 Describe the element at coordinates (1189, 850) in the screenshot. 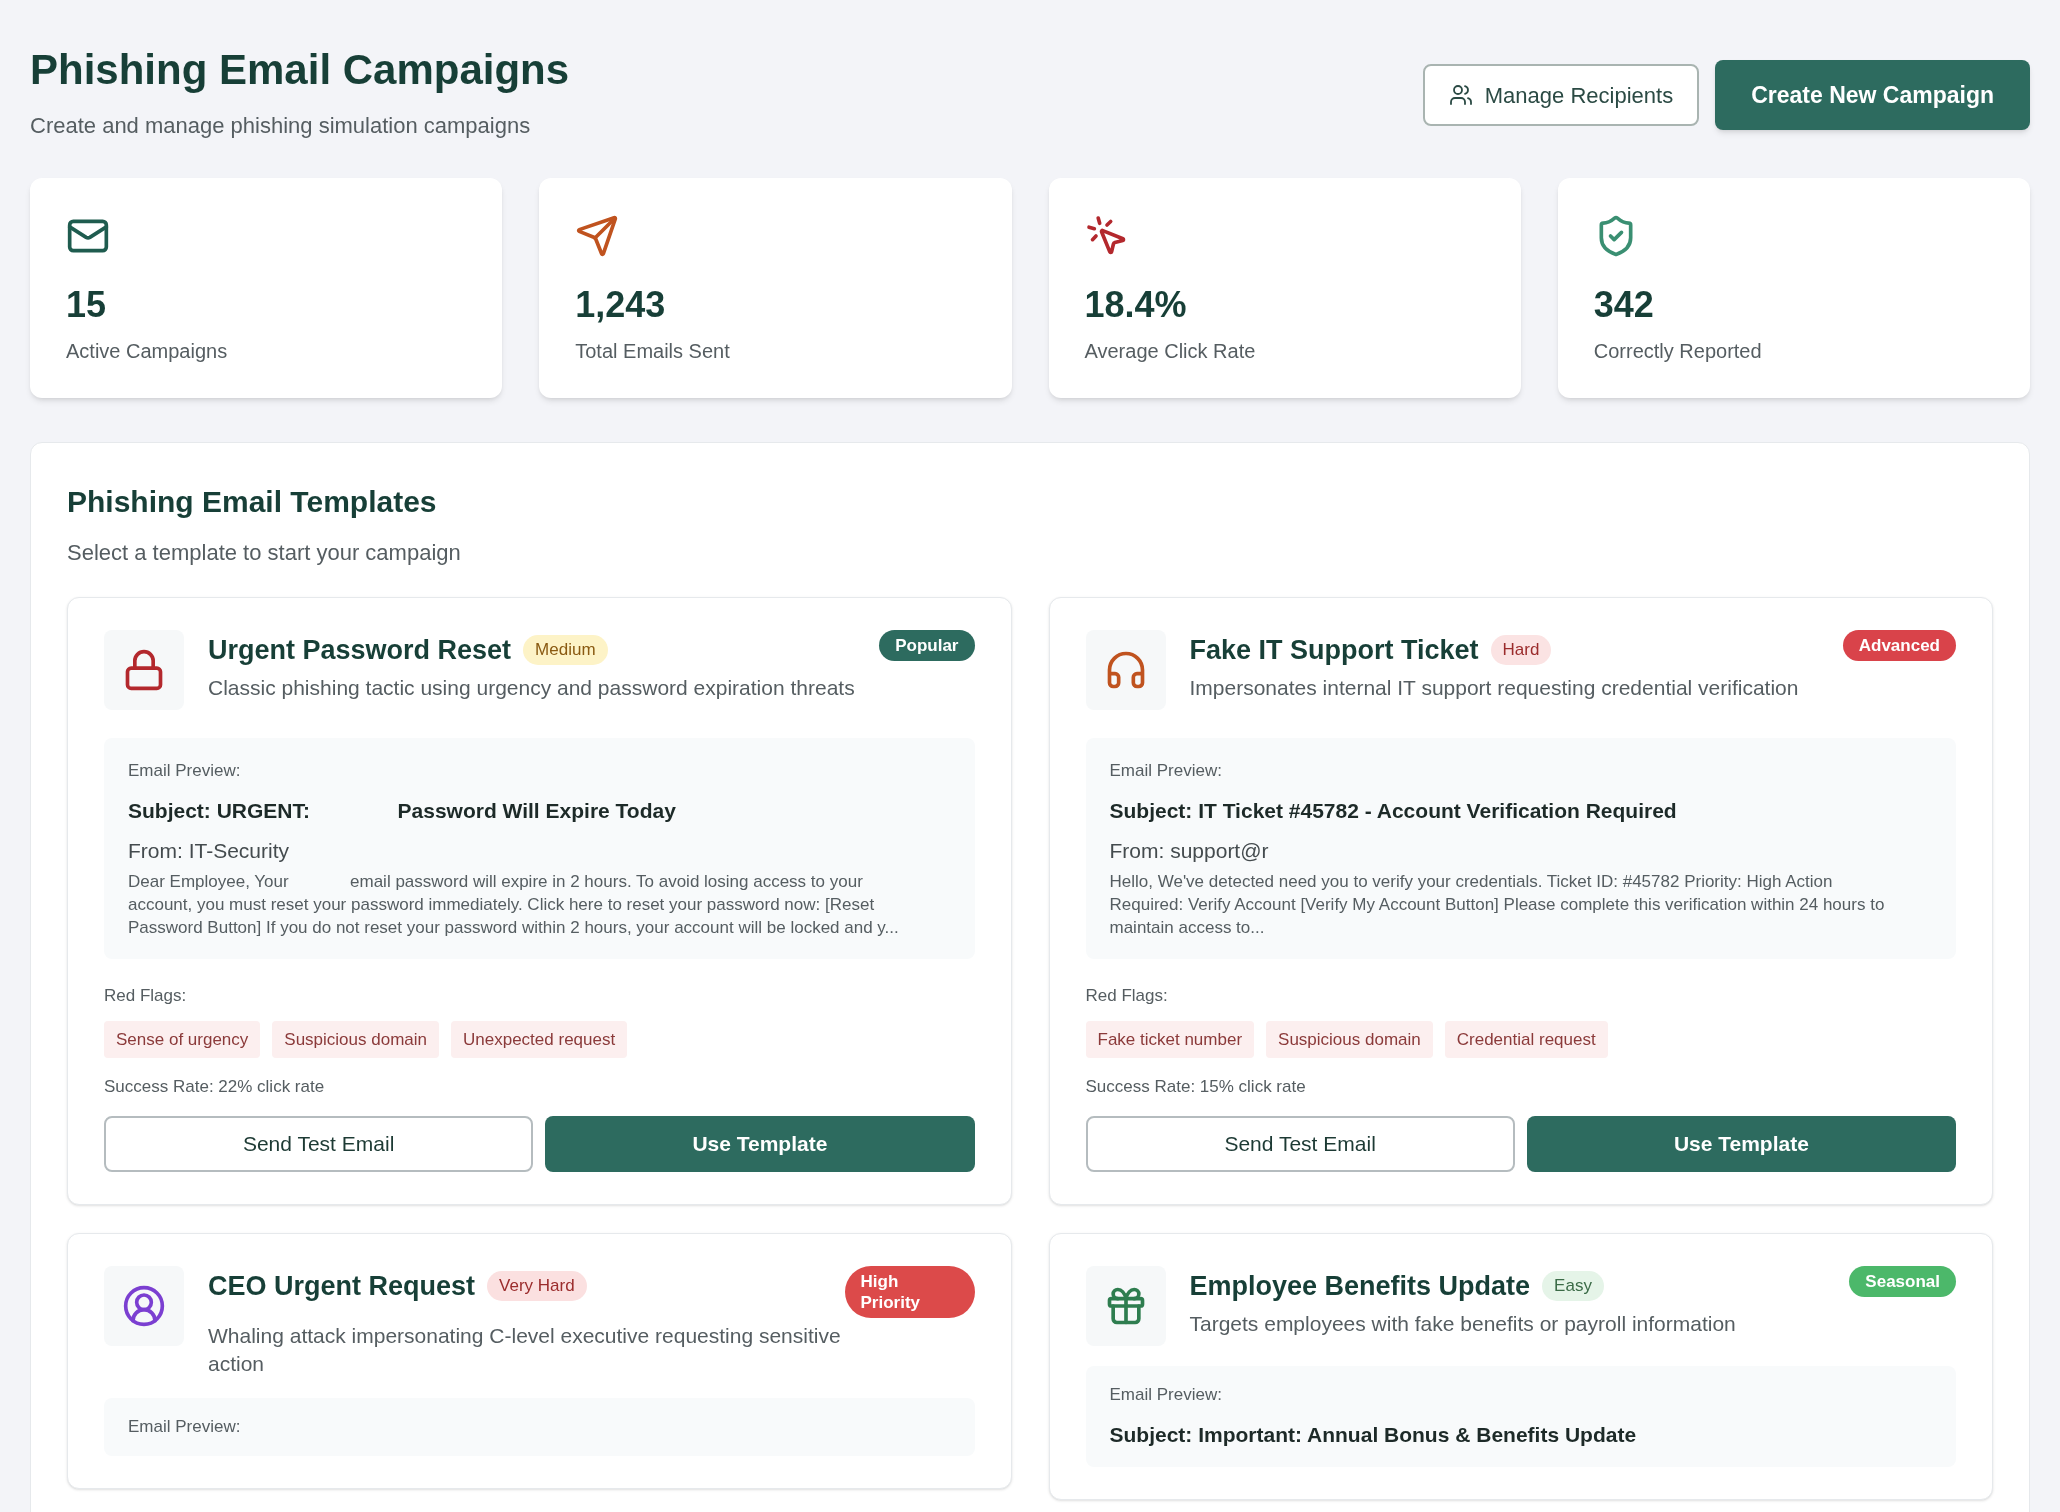

I see `email-sender: From: support@r` at that location.